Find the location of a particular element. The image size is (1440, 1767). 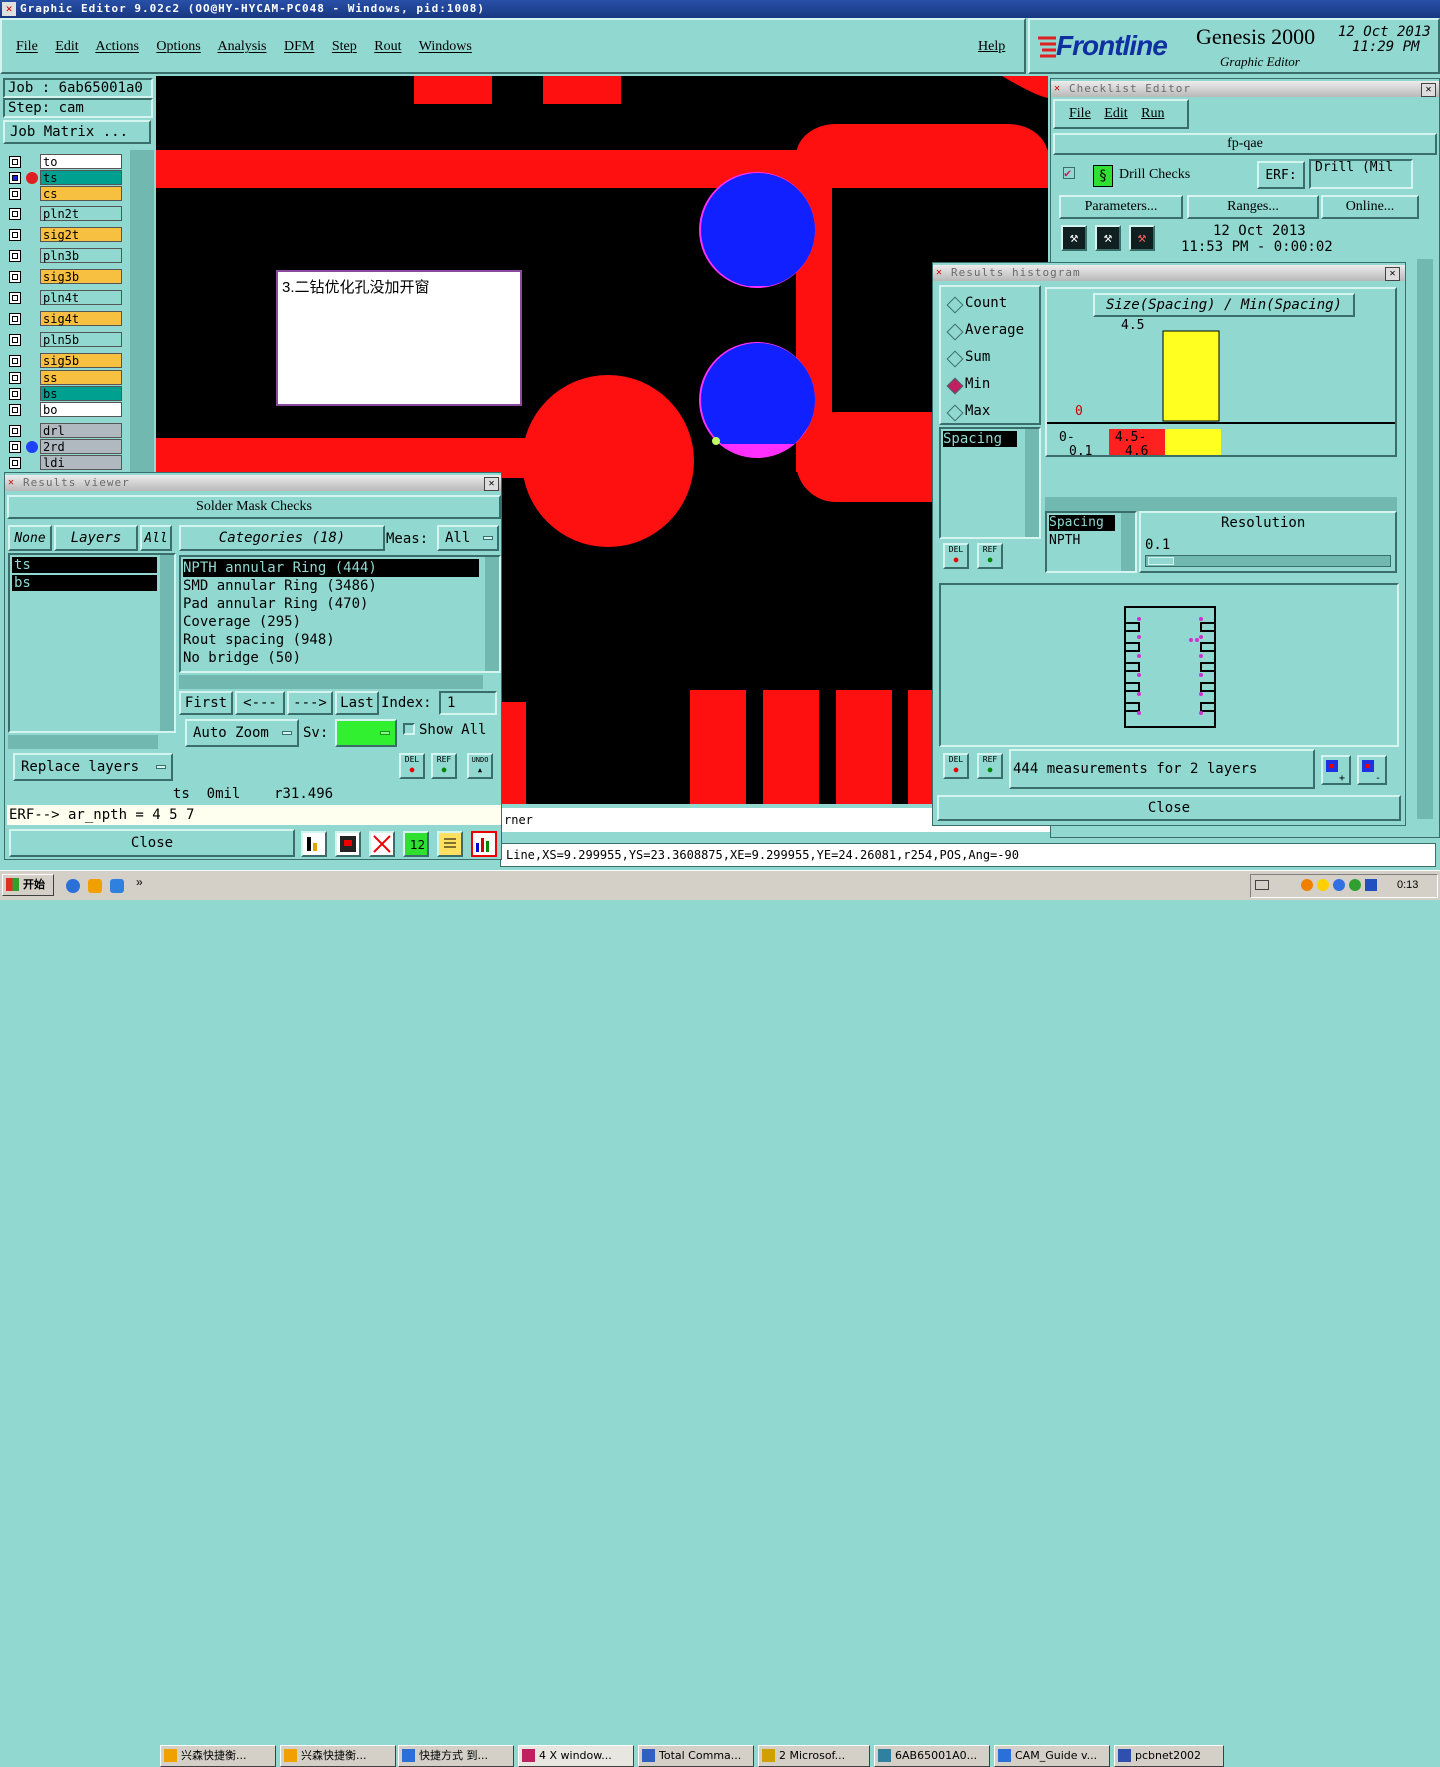

quicklaunch-ie-icon is located at coordinates (73, 886).